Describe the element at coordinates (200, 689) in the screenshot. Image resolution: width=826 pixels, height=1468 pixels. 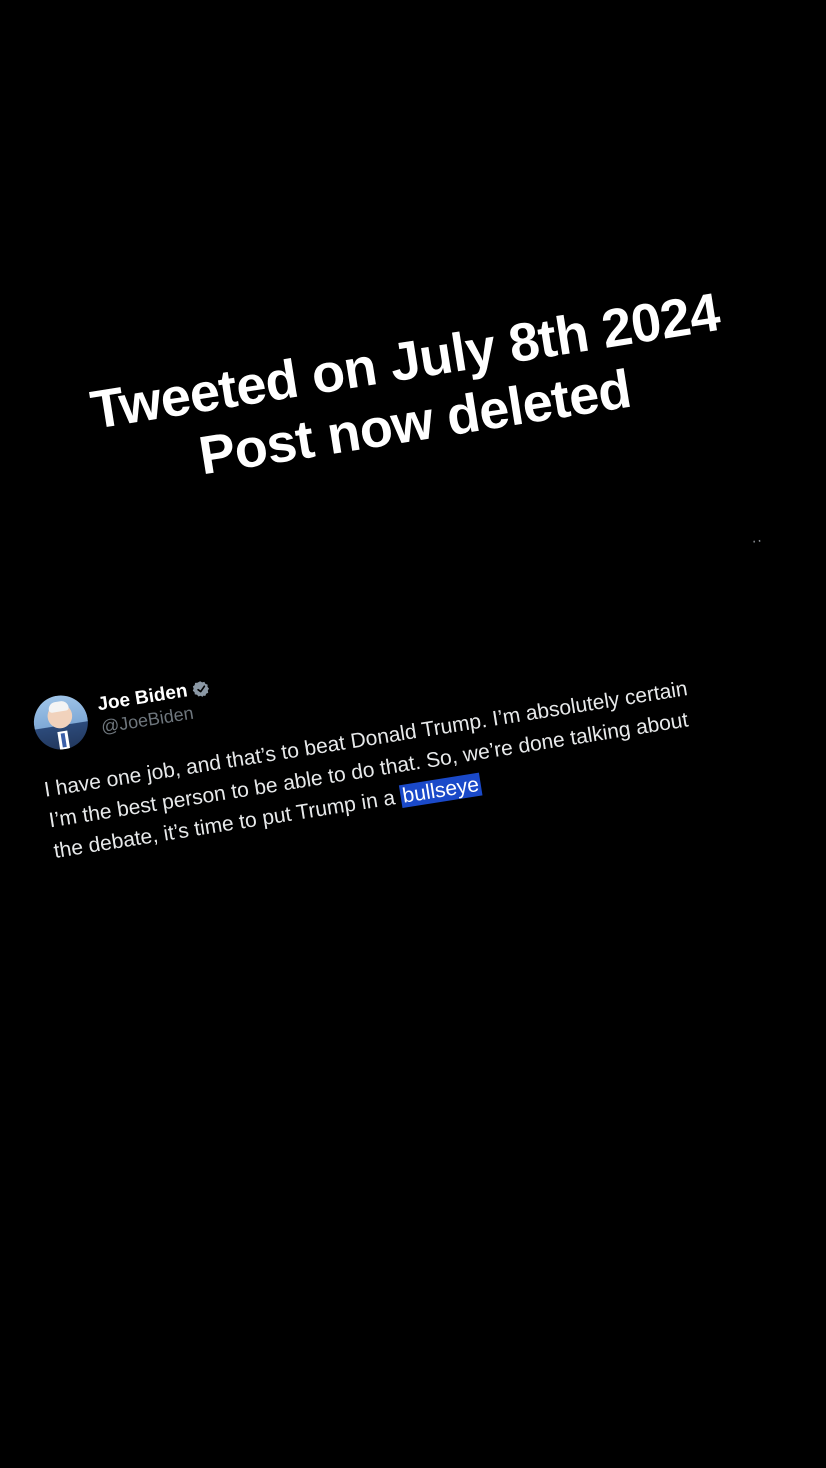
I see `verified-badge-icon` at that location.